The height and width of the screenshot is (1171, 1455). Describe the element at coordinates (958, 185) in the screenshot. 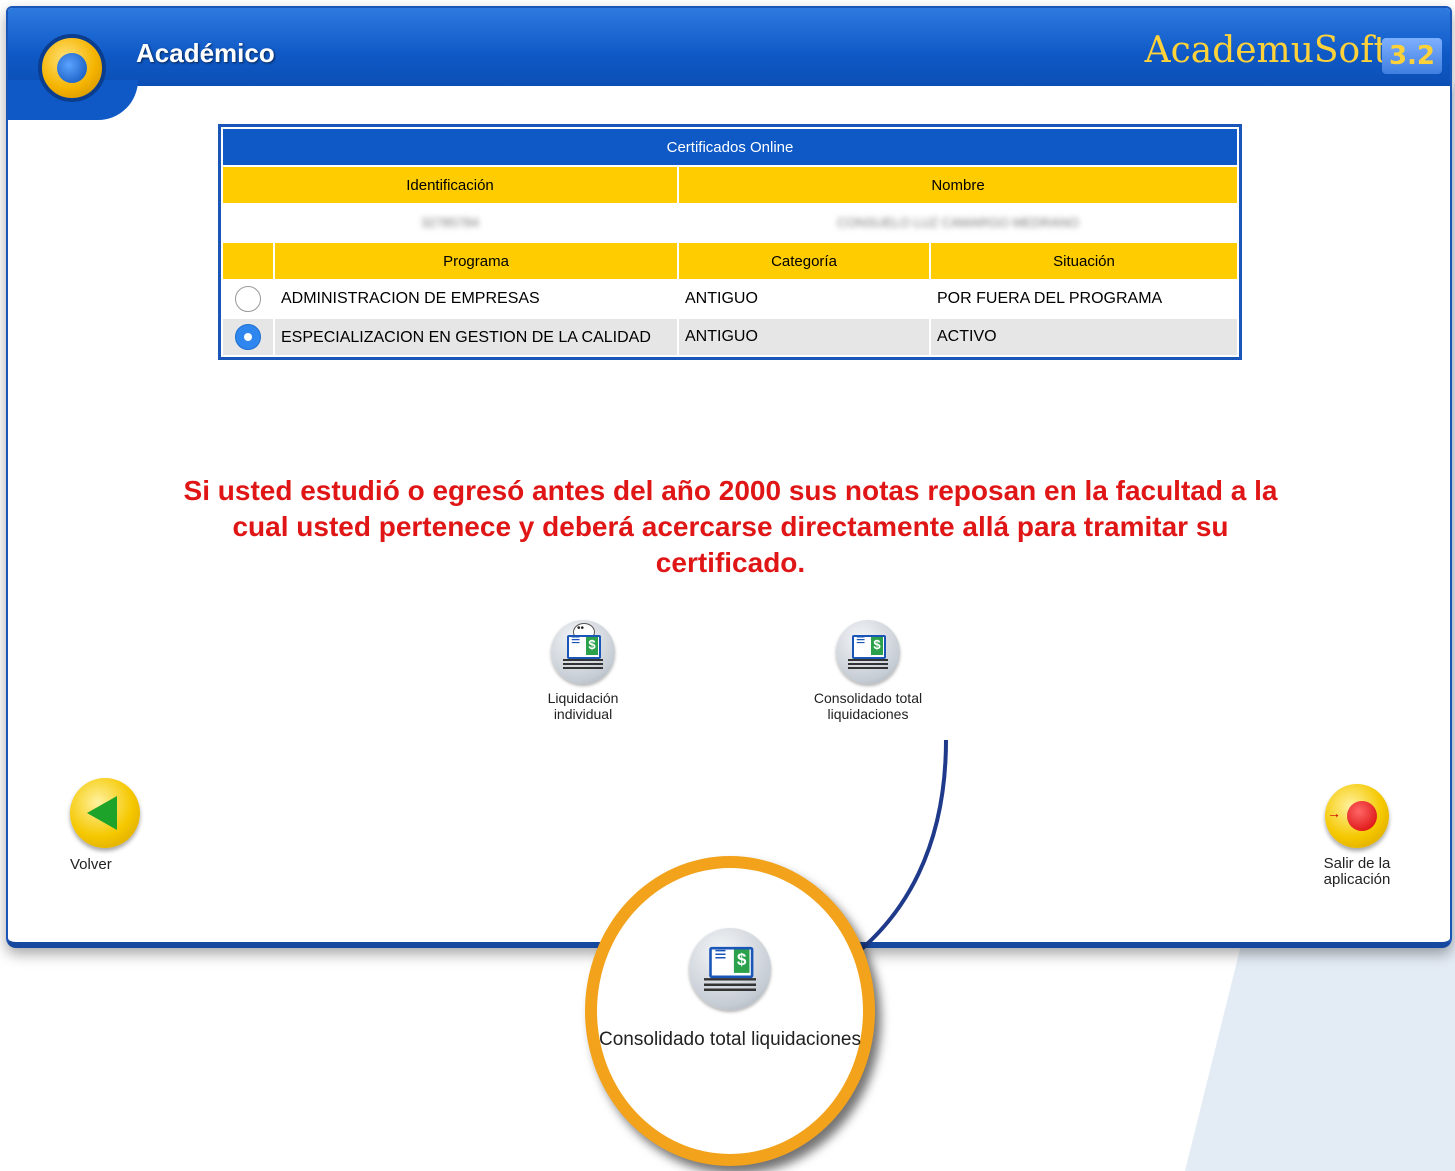

I see `name-header: Nombre` at that location.